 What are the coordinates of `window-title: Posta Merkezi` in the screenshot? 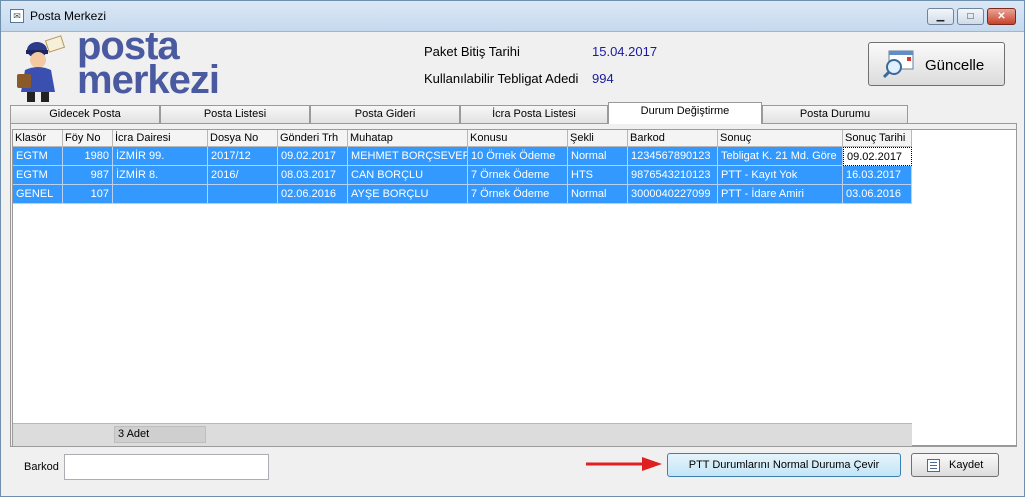 It's located at (68, 16).